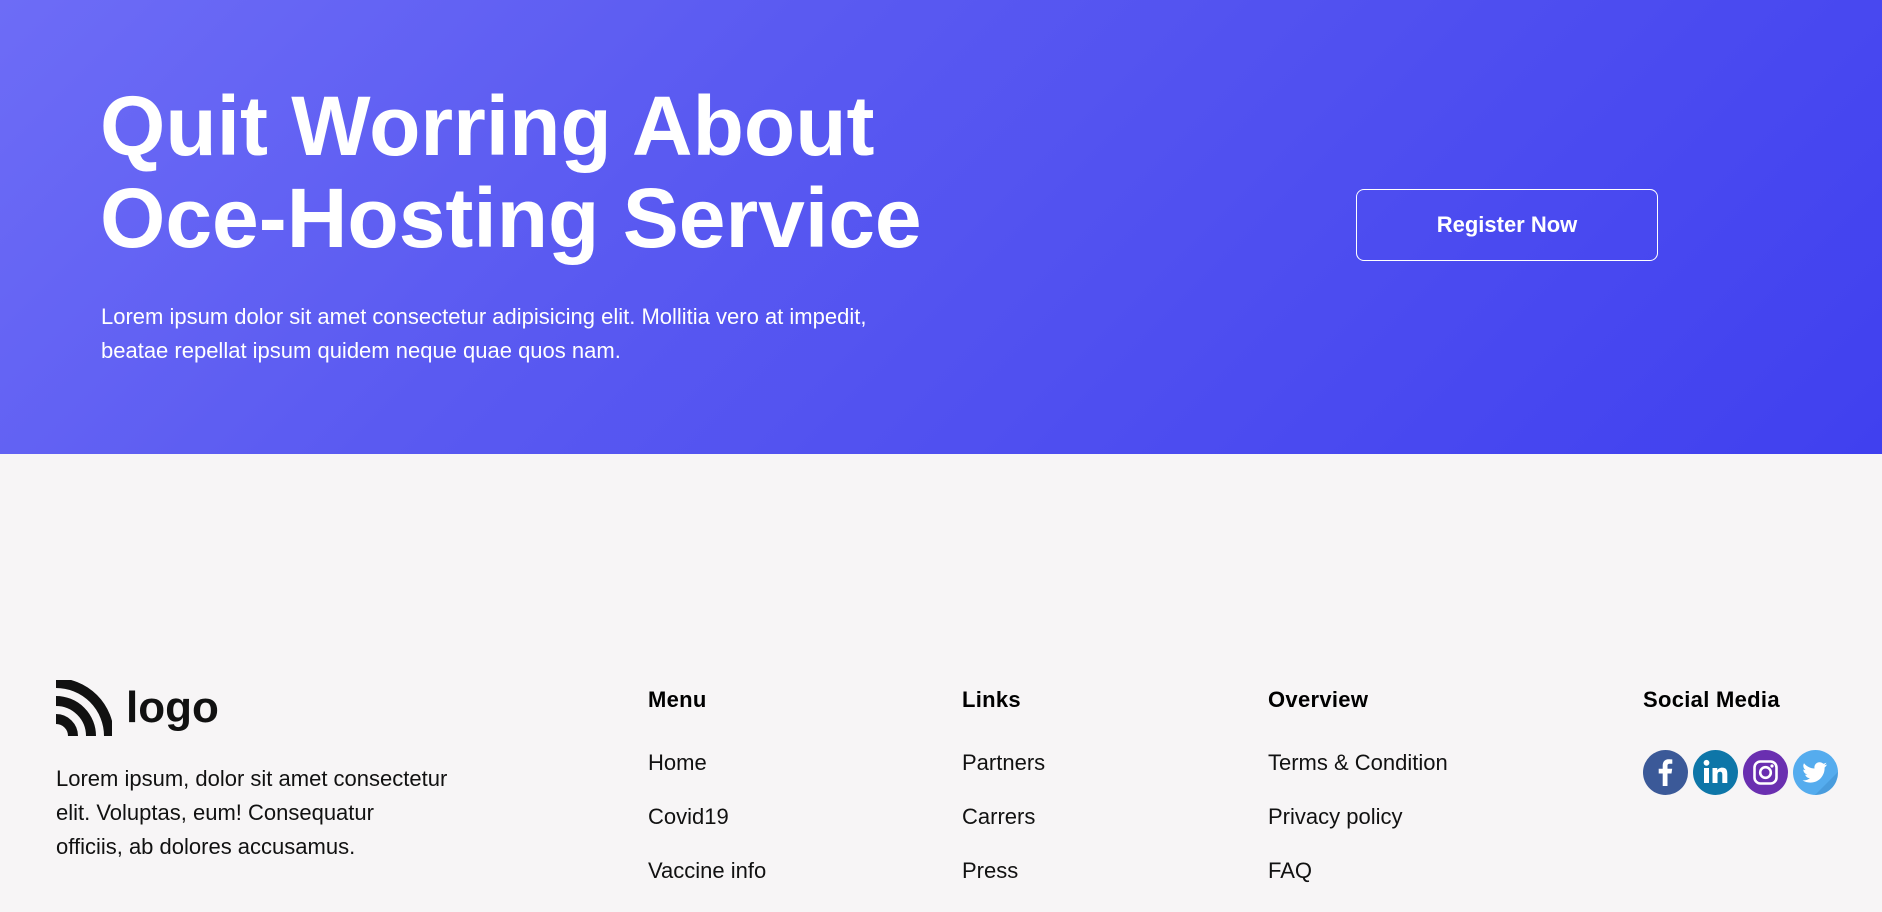 Image resolution: width=1882 pixels, height=912 pixels. I want to click on overview-link-faq: FAQ, so click(1290, 870).